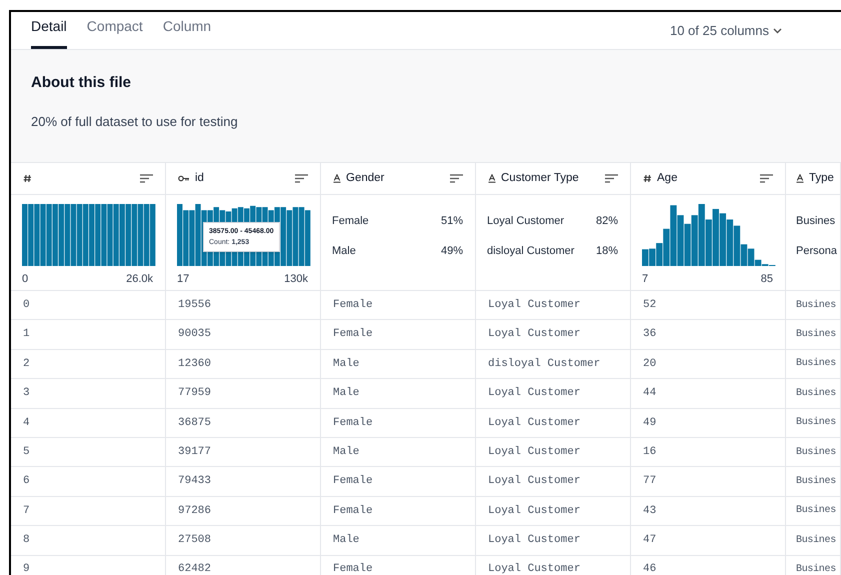  What do you see at coordinates (649, 364) in the screenshot?
I see `table-cell-text: 20` at bounding box center [649, 364].